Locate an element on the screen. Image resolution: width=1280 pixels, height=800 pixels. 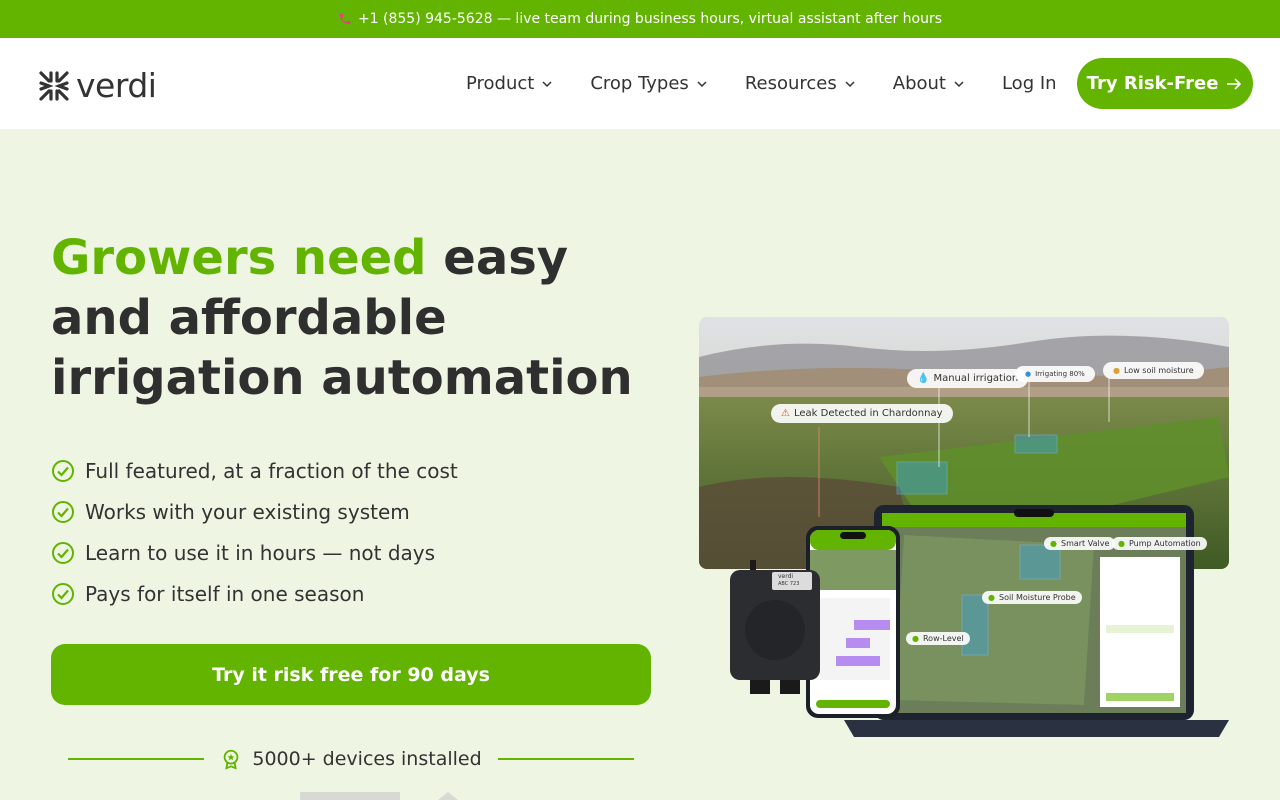
tag-label: Pump Automation is located at coordinates (1164, 543).